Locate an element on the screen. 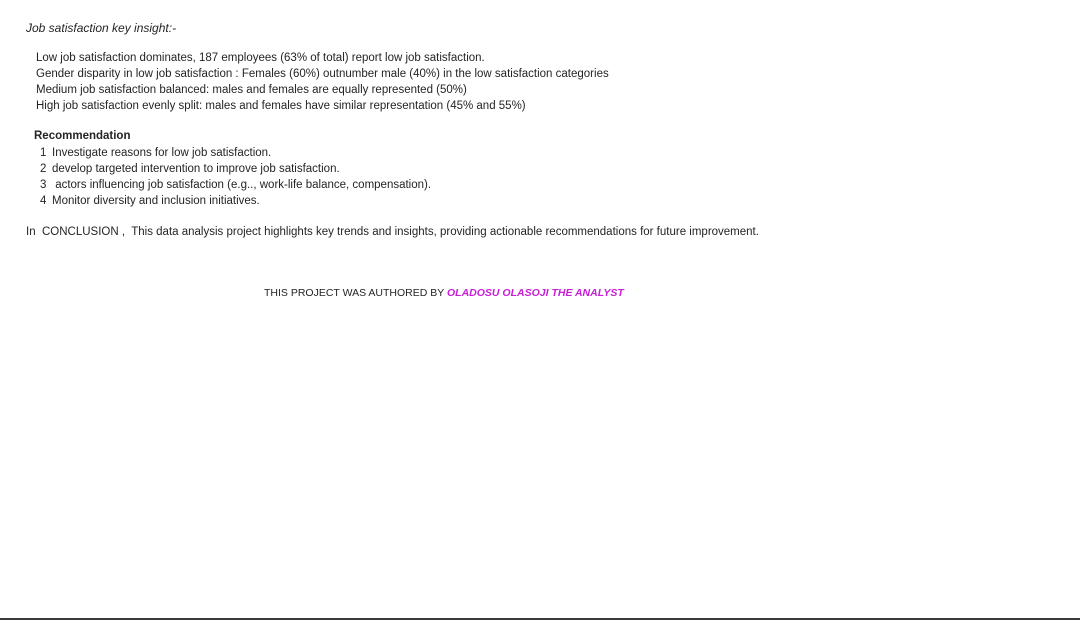 Image resolution: width=1080 pixels, height=620 pixels. author-prefix: THIS PROJECT WAS AUTHORED BY is located at coordinates (356, 293).